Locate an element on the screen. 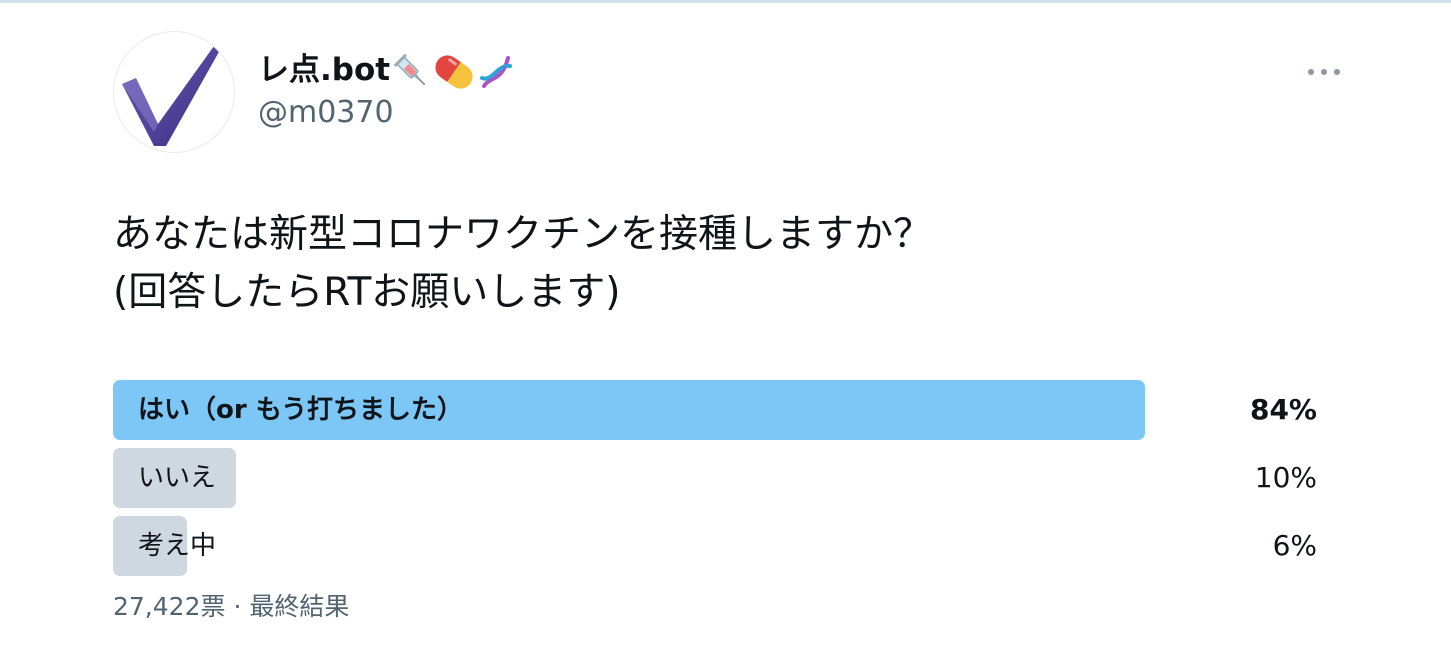 Image resolution: width=1451 pixels, height=672 pixels. poll-option-no: いいえ 10% is located at coordinates (715, 478).